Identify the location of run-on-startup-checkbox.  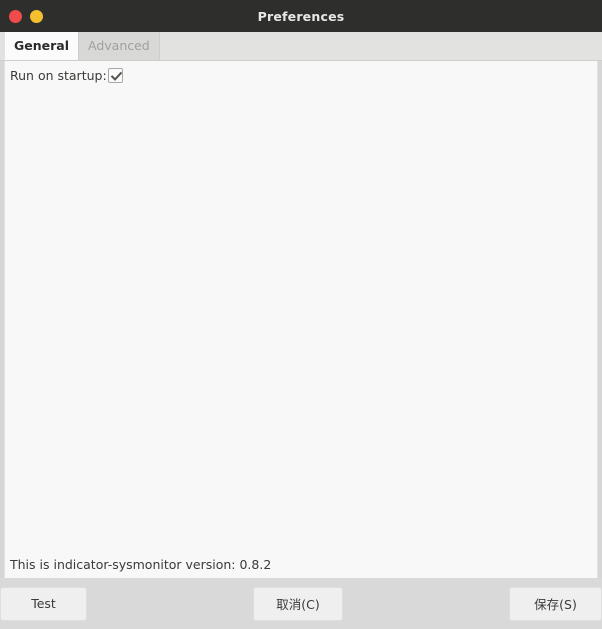
(115, 75).